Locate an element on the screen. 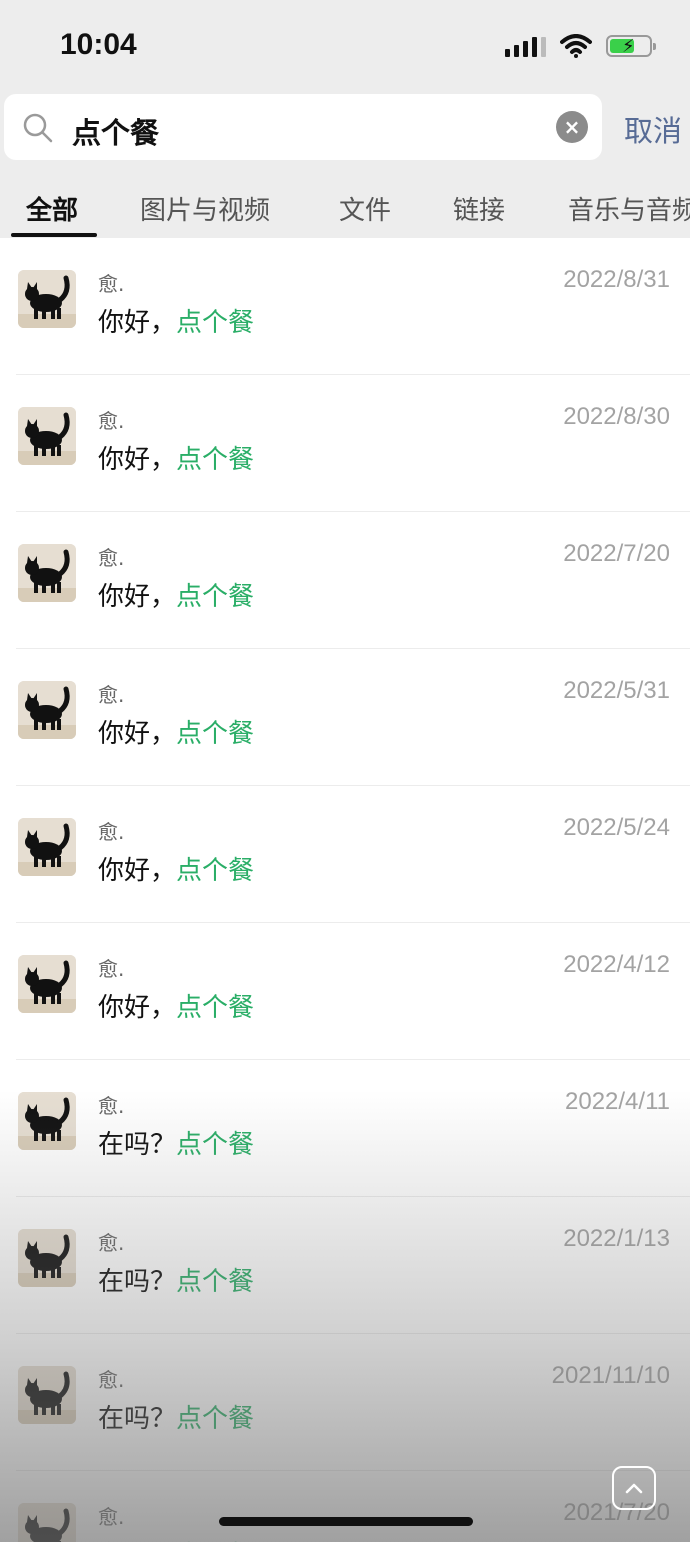 Image resolution: width=690 pixels, height=1542 pixels. message-date: 2022/5/31 is located at coordinates (616, 690).